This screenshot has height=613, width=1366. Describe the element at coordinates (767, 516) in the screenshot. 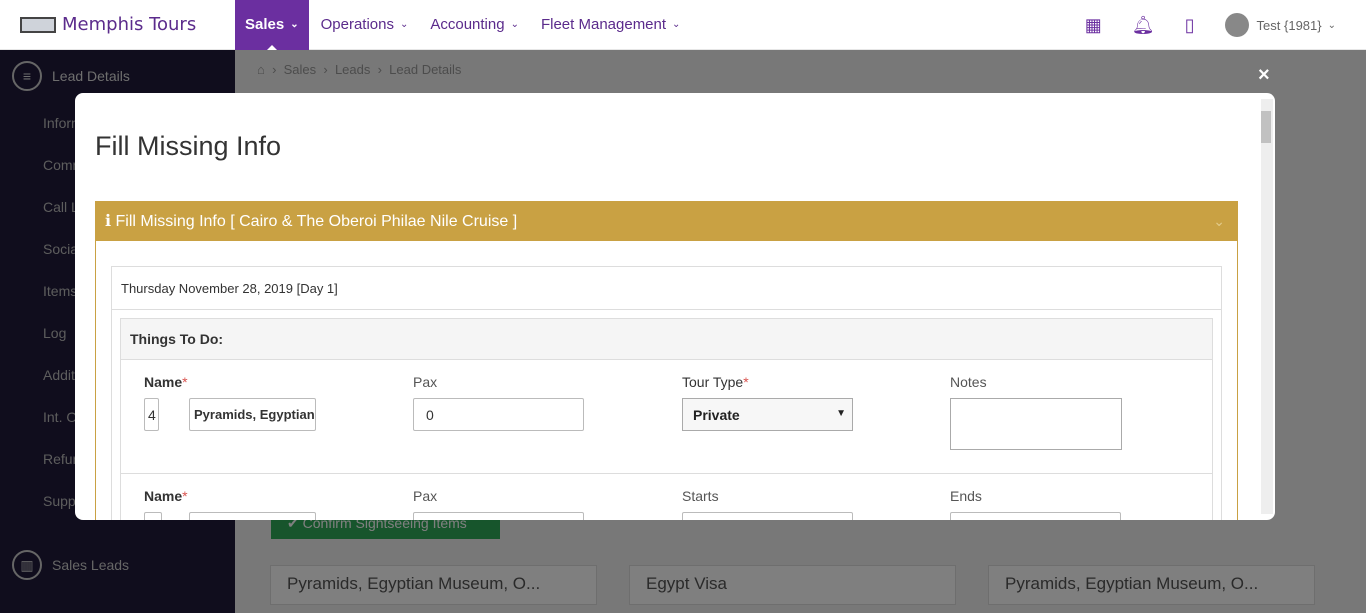

I see `starts-input` at that location.